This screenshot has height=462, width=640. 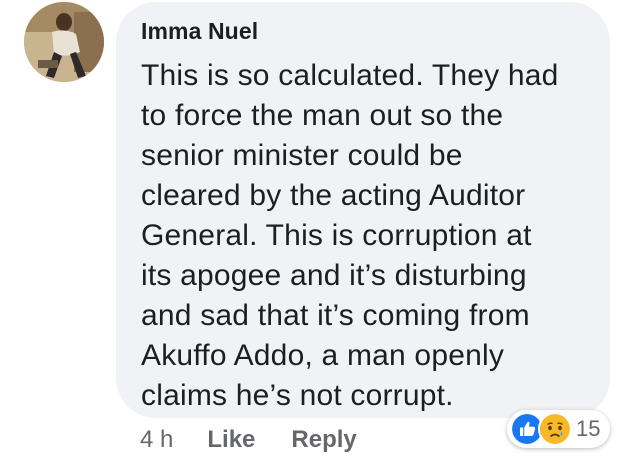 What do you see at coordinates (555, 429) in the screenshot?
I see `sad-reaction-icon` at bounding box center [555, 429].